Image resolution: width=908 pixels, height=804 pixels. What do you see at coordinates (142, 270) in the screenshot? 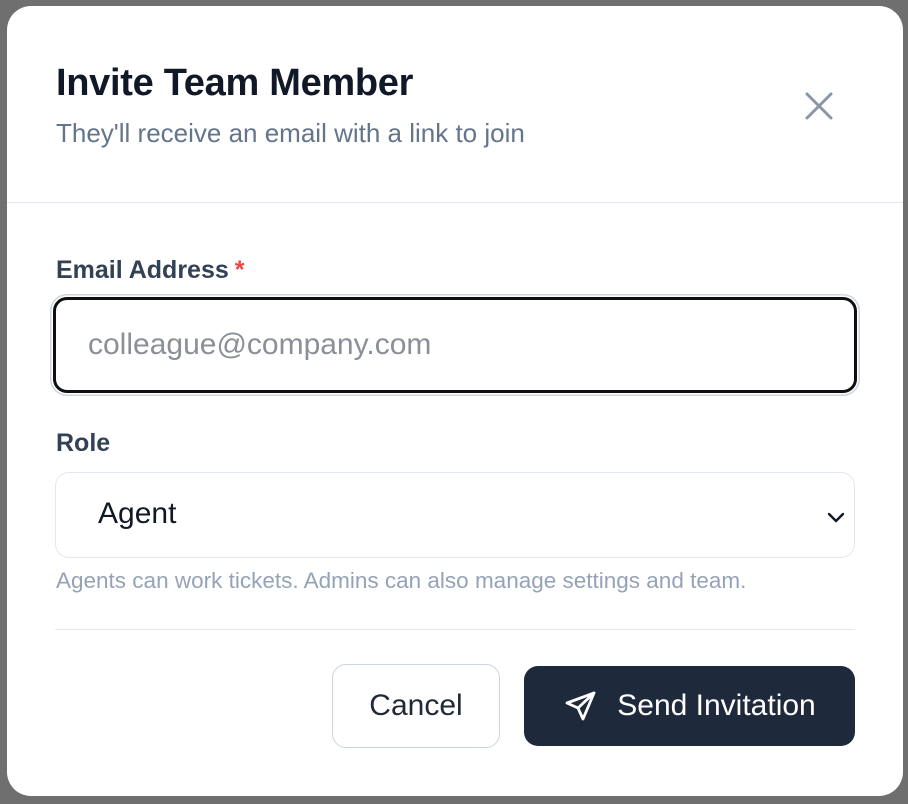
I see `email-label-text: Email Address` at bounding box center [142, 270].